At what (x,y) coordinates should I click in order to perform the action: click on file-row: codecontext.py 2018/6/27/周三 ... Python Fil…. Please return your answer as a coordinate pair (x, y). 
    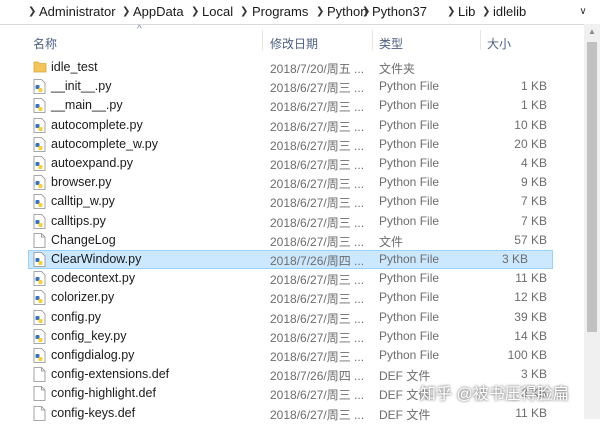
    Looking at the image, I should click on (300, 278).